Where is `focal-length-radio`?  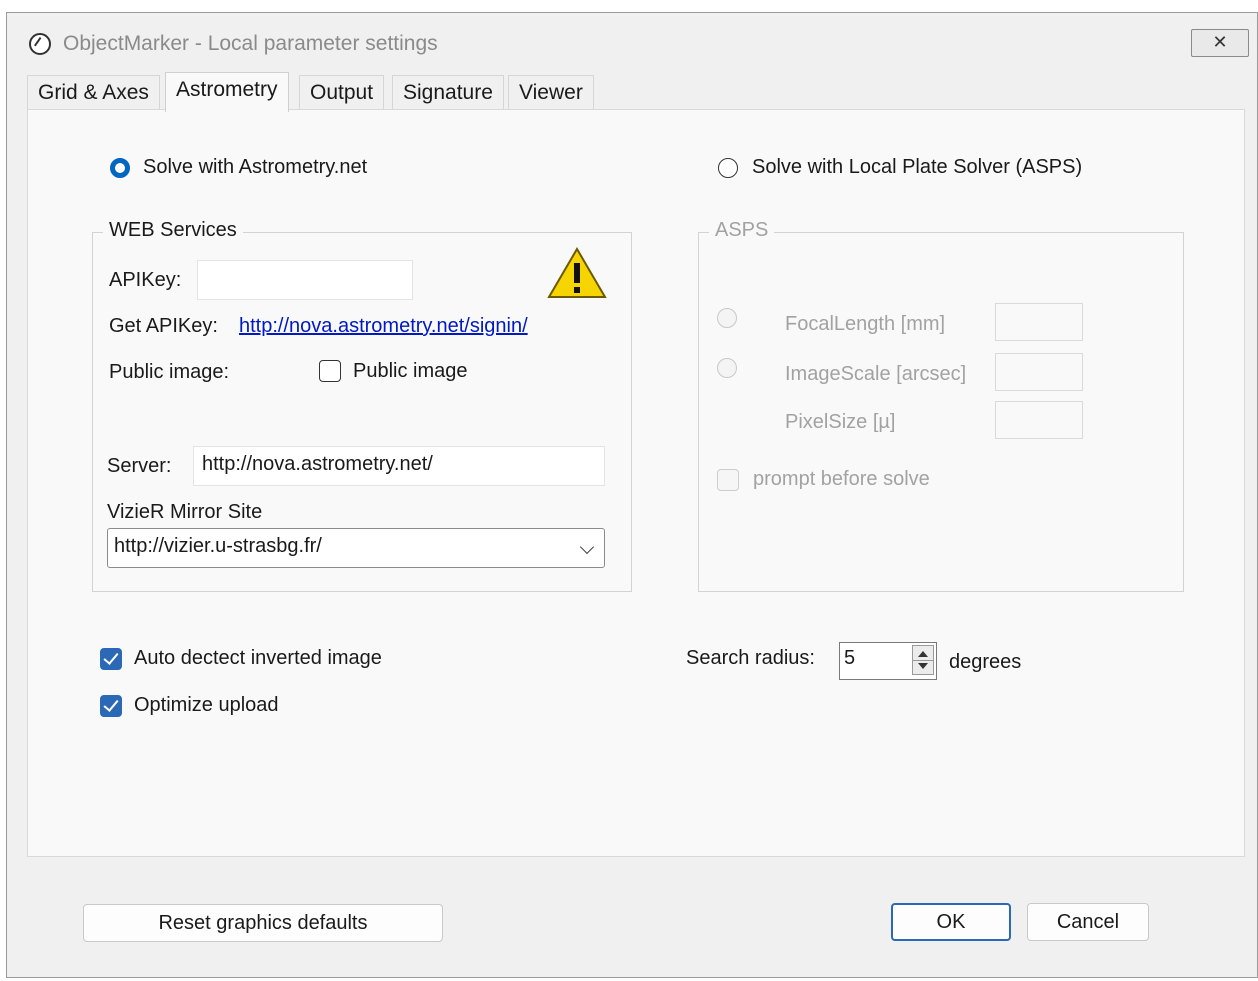 focal-length-radio is located at coordinates (727, 318).